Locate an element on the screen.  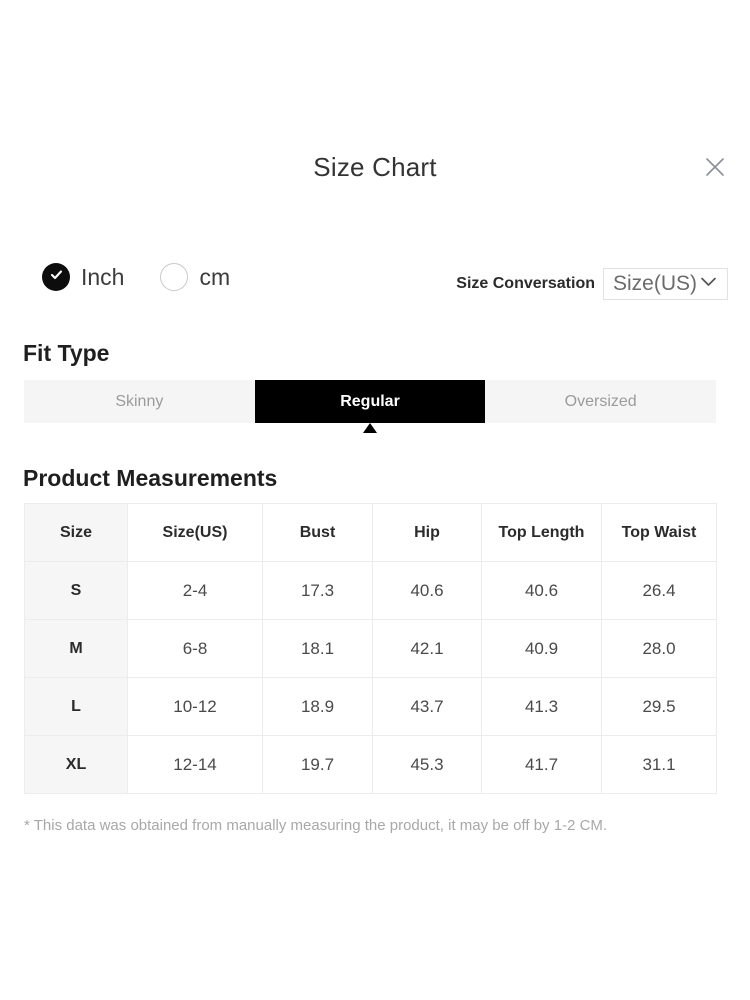
fit-type-tabs: Skinny Regular Oversized is located at coordinates (370, 401).